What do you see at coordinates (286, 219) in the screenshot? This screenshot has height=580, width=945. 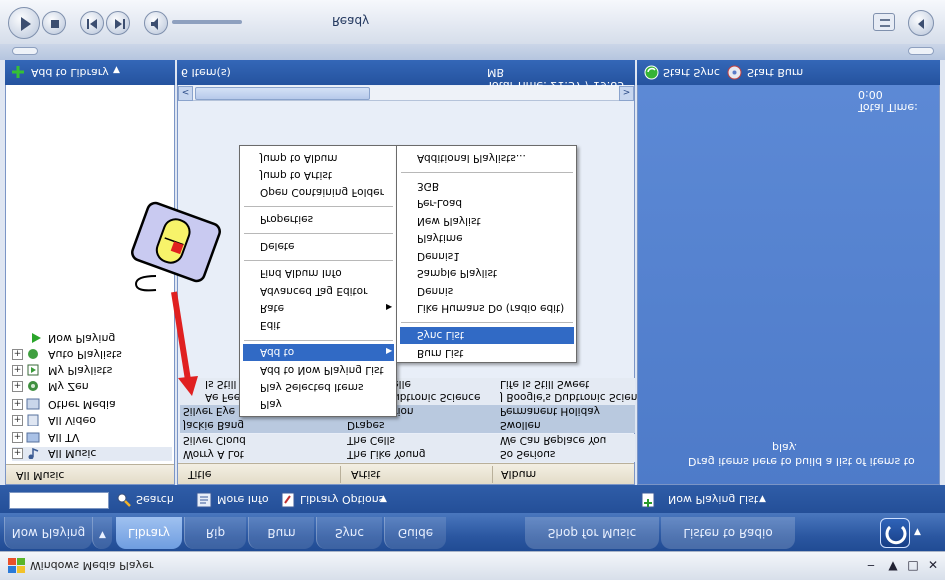 I see `menu-item-properties: Properties` at bounding box center [286, 219].